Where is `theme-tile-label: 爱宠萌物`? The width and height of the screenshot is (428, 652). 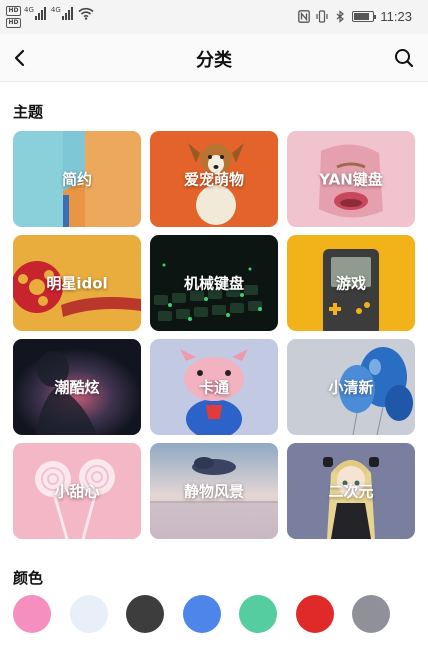
theme-tile-label: 爱宠萌物 is located at coordinates (213, 179).